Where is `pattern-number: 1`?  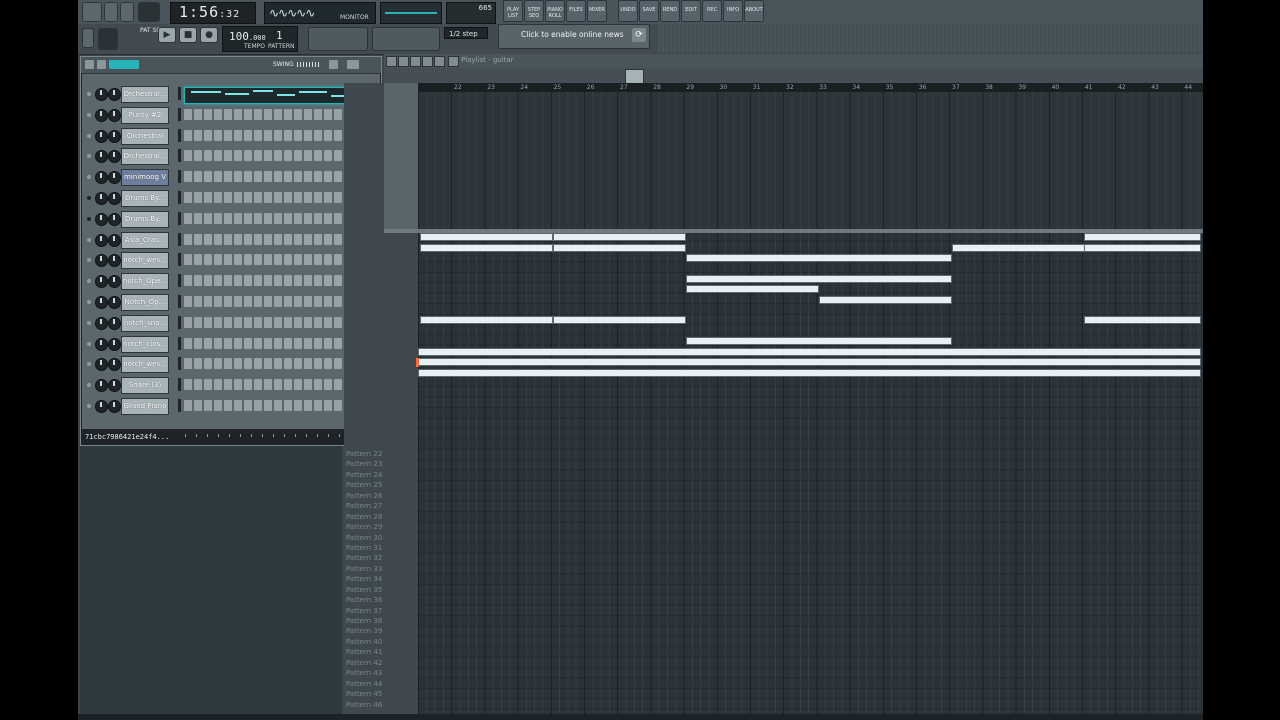 pattern-number: 1 is located at coordinates (279, 35).